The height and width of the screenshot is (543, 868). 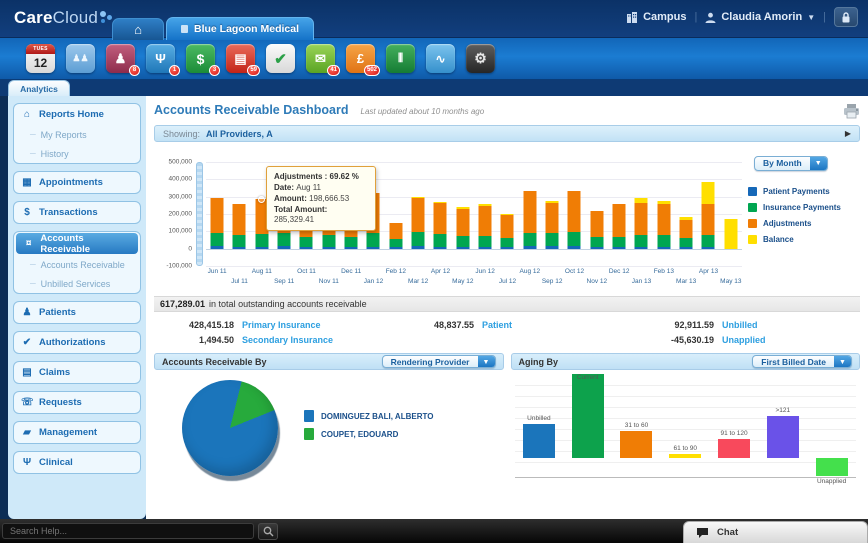 What do you see at coordinates (65, 243) in the screenshot?
I see `sidebar-item-label: Accounts Receivable` at bounding box center [65, 243].